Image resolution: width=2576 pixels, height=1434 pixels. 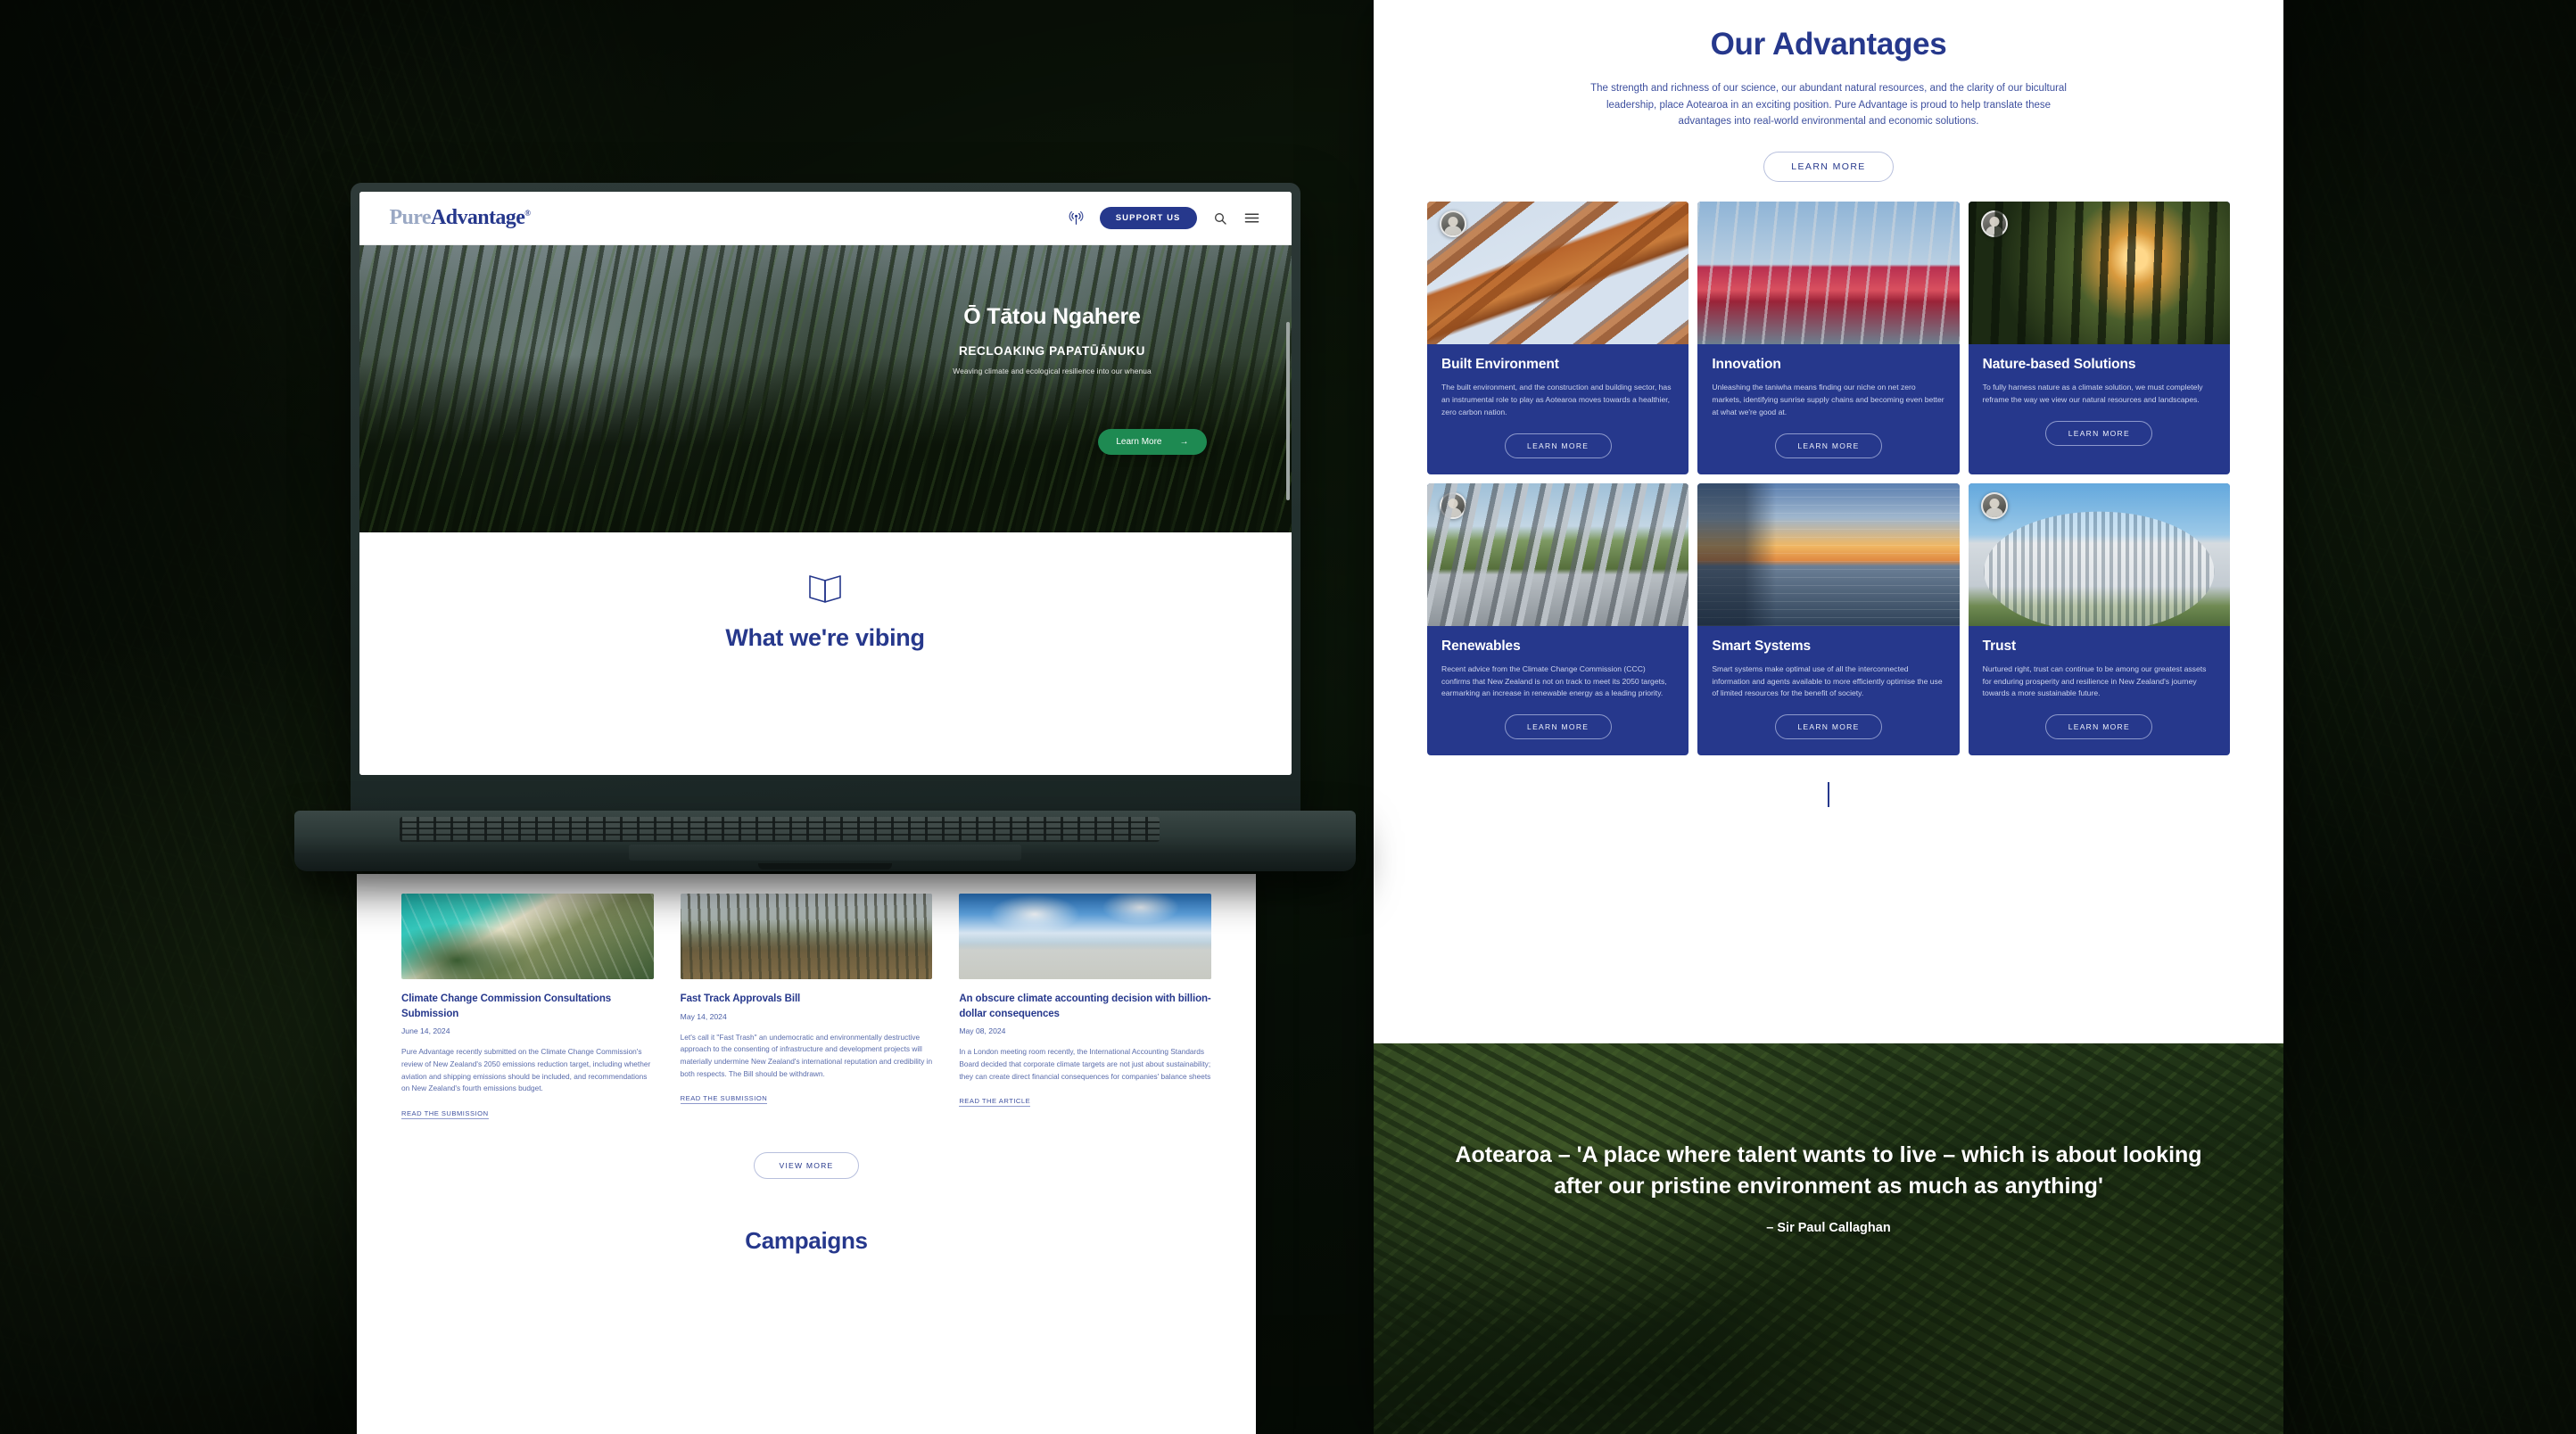 I want to click on site-logo: PureAdvantage®, so click(x=461, y=218).